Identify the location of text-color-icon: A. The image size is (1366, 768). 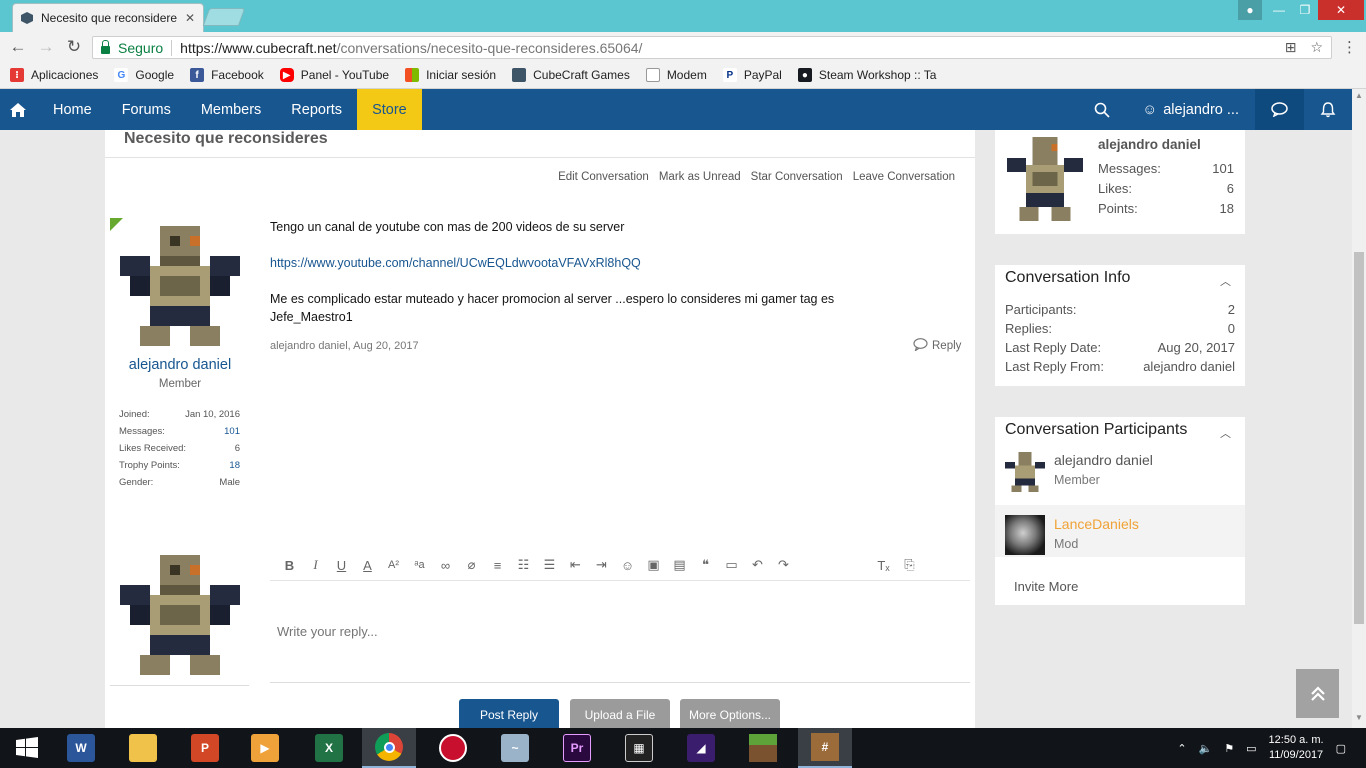
(367, 565).